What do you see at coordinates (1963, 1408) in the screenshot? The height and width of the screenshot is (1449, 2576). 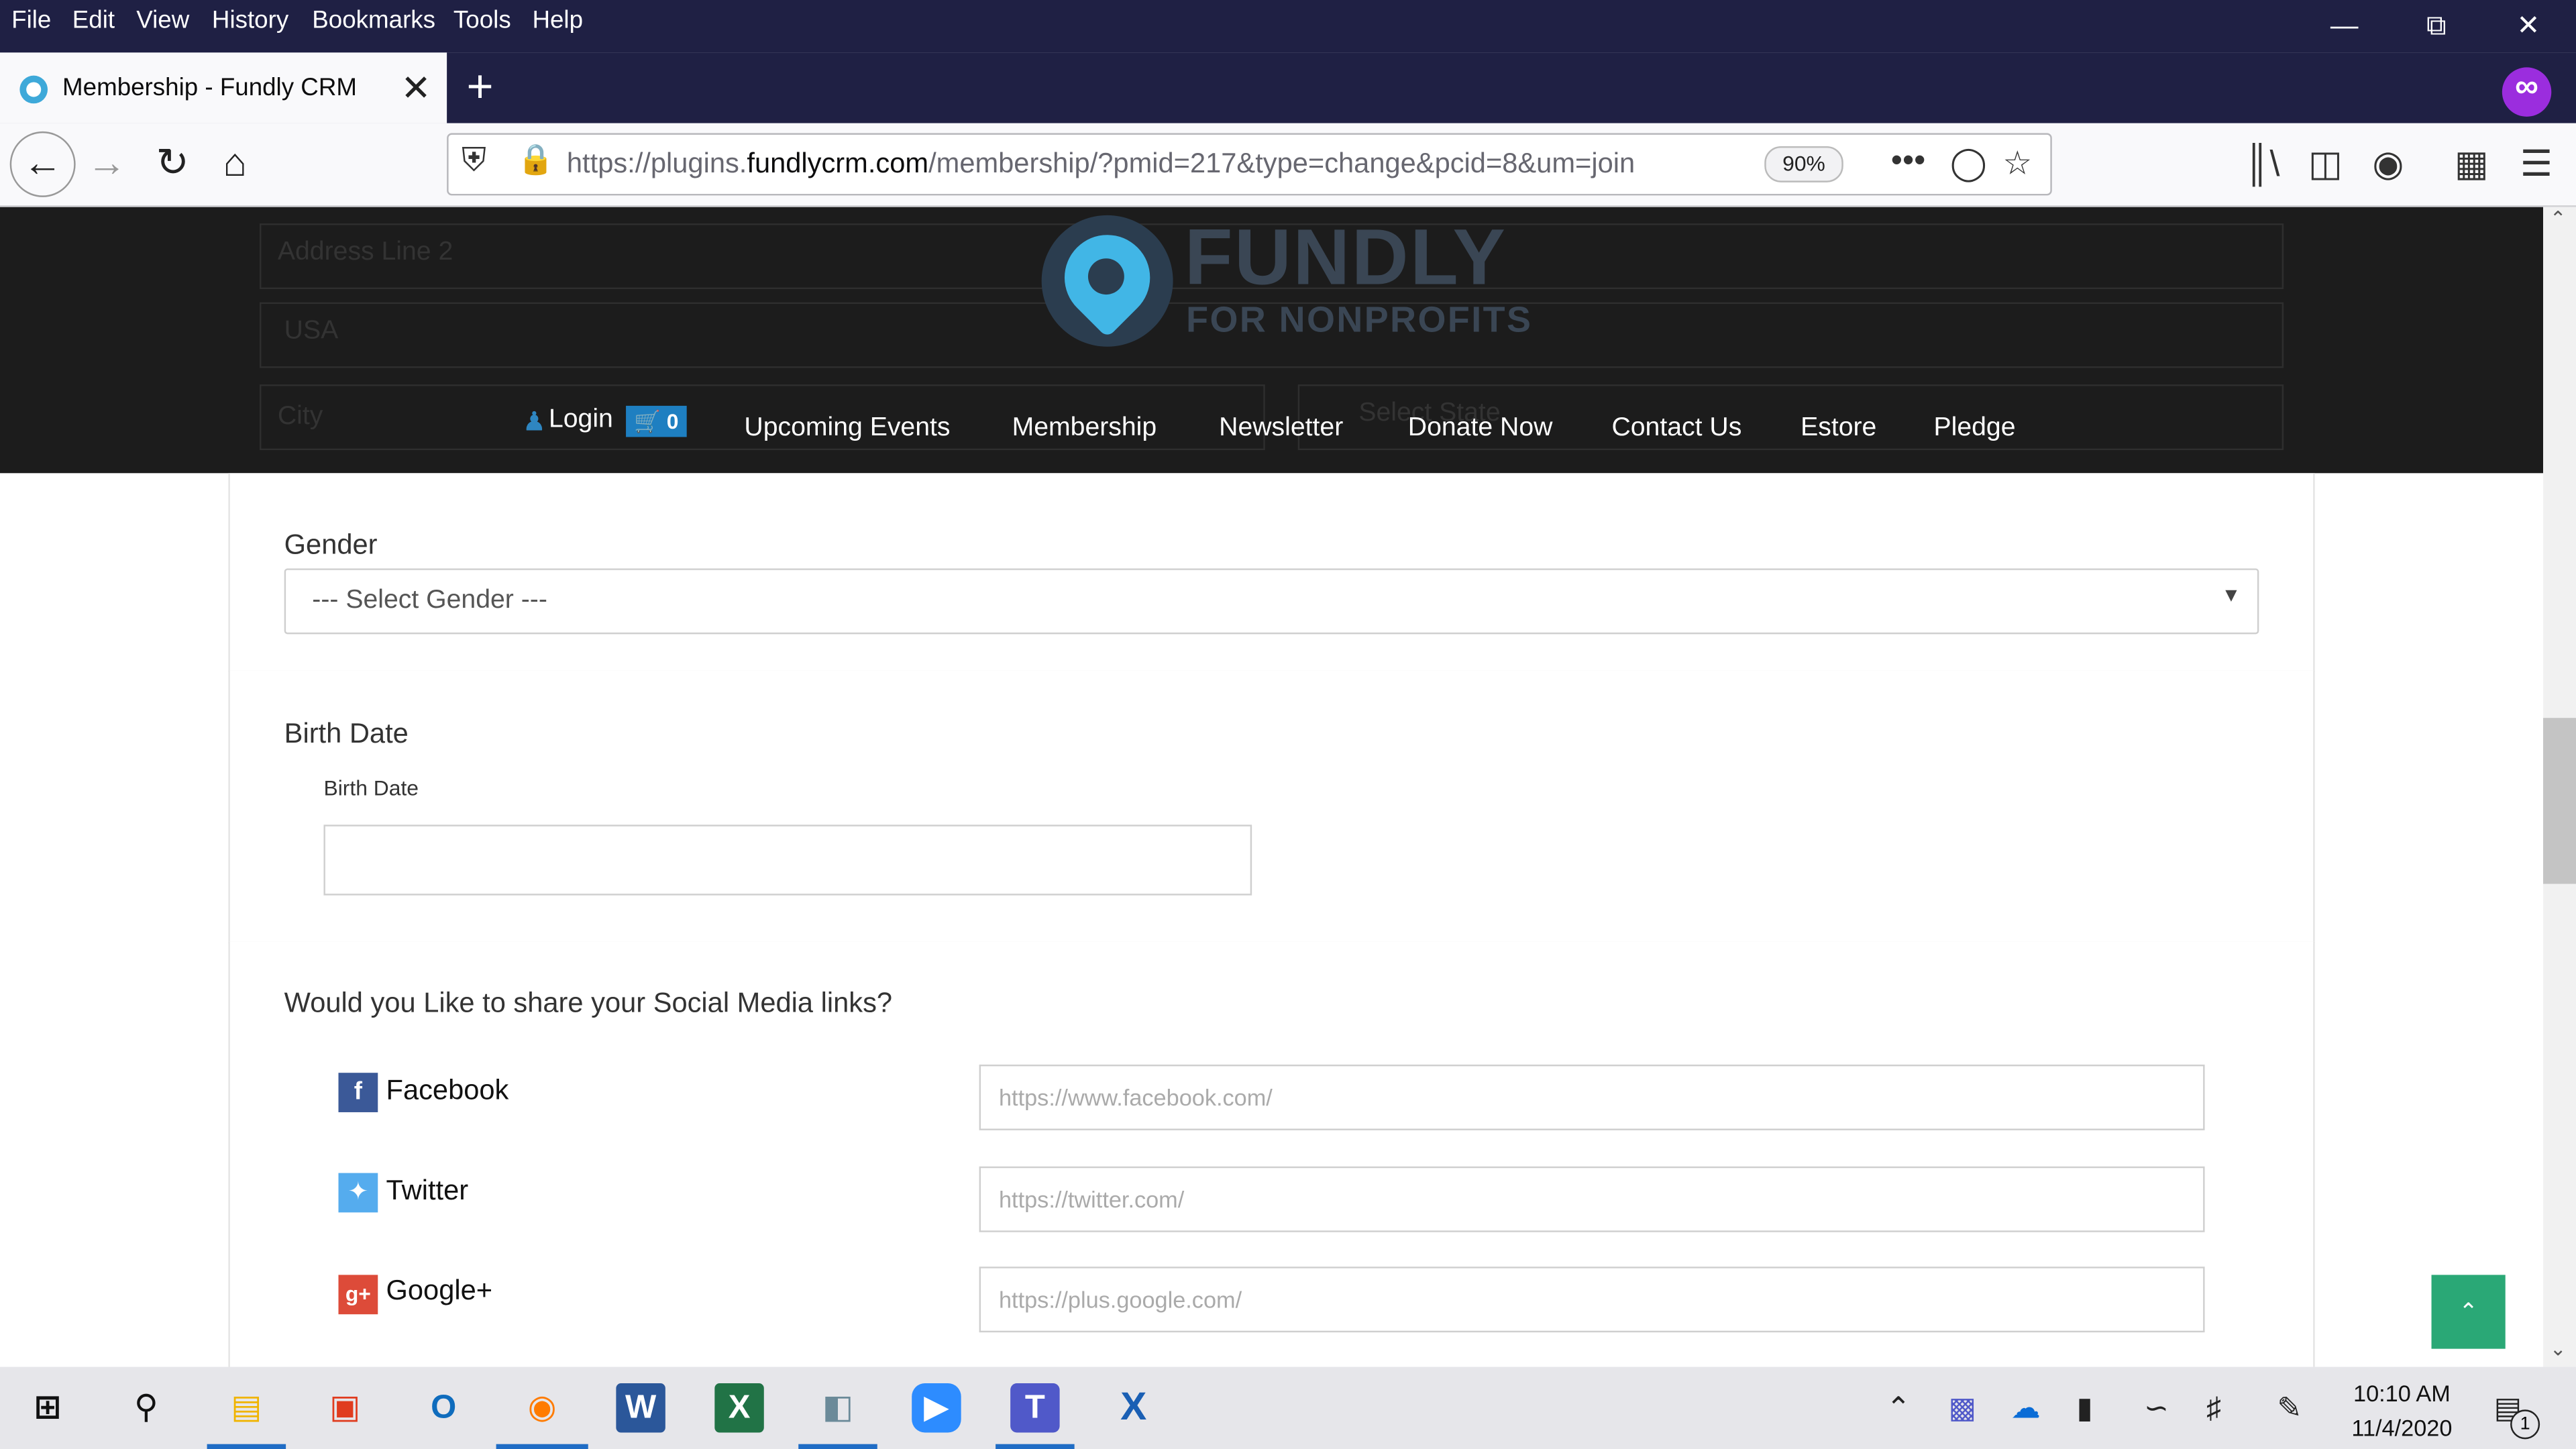 I see `teams-tray-icon: ▩` at bounding box center [1963, 1408].